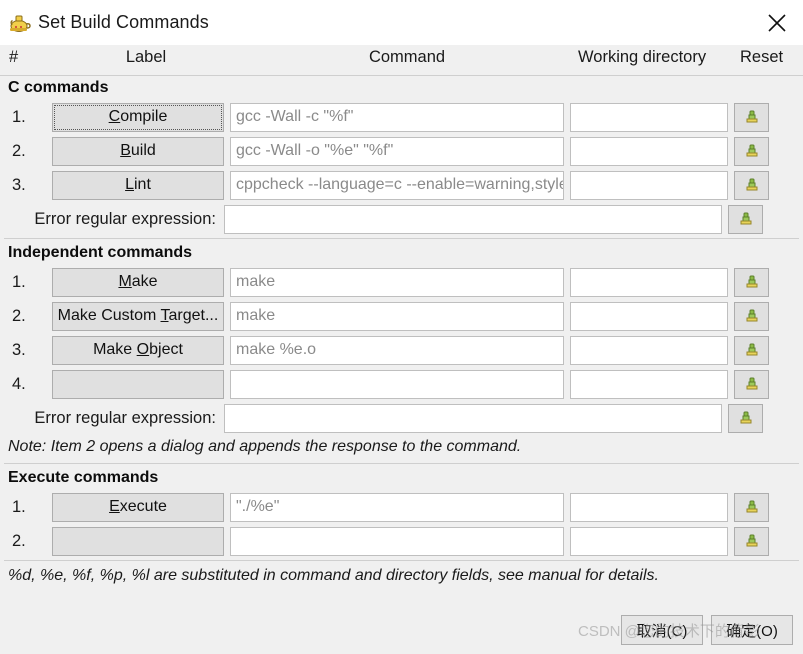  I want to click on label-button-compile: Compile, so click(138, 117).